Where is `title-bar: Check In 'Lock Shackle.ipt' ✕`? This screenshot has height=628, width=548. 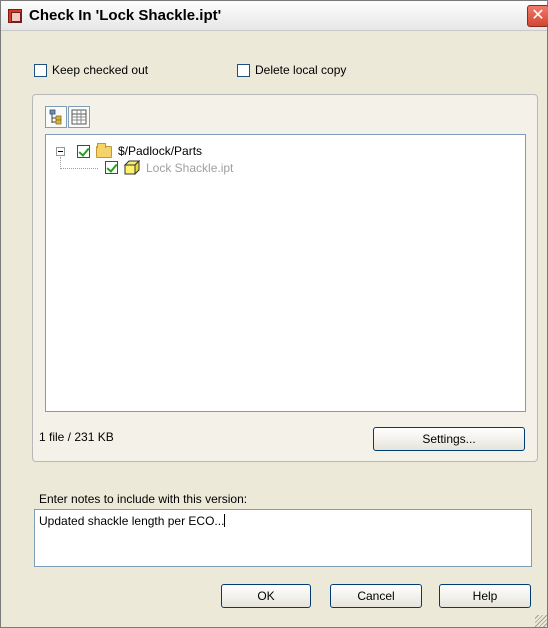 title-bar: Check In 'Lock Shackle.ipt' ✕ is located at coordinates (274, 16).